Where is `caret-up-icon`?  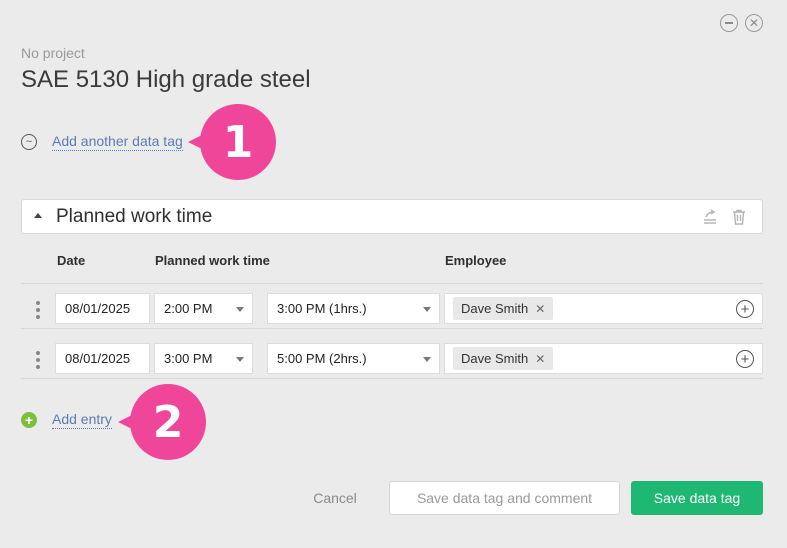 caret-up-icon is located at coordinates (38, 215).